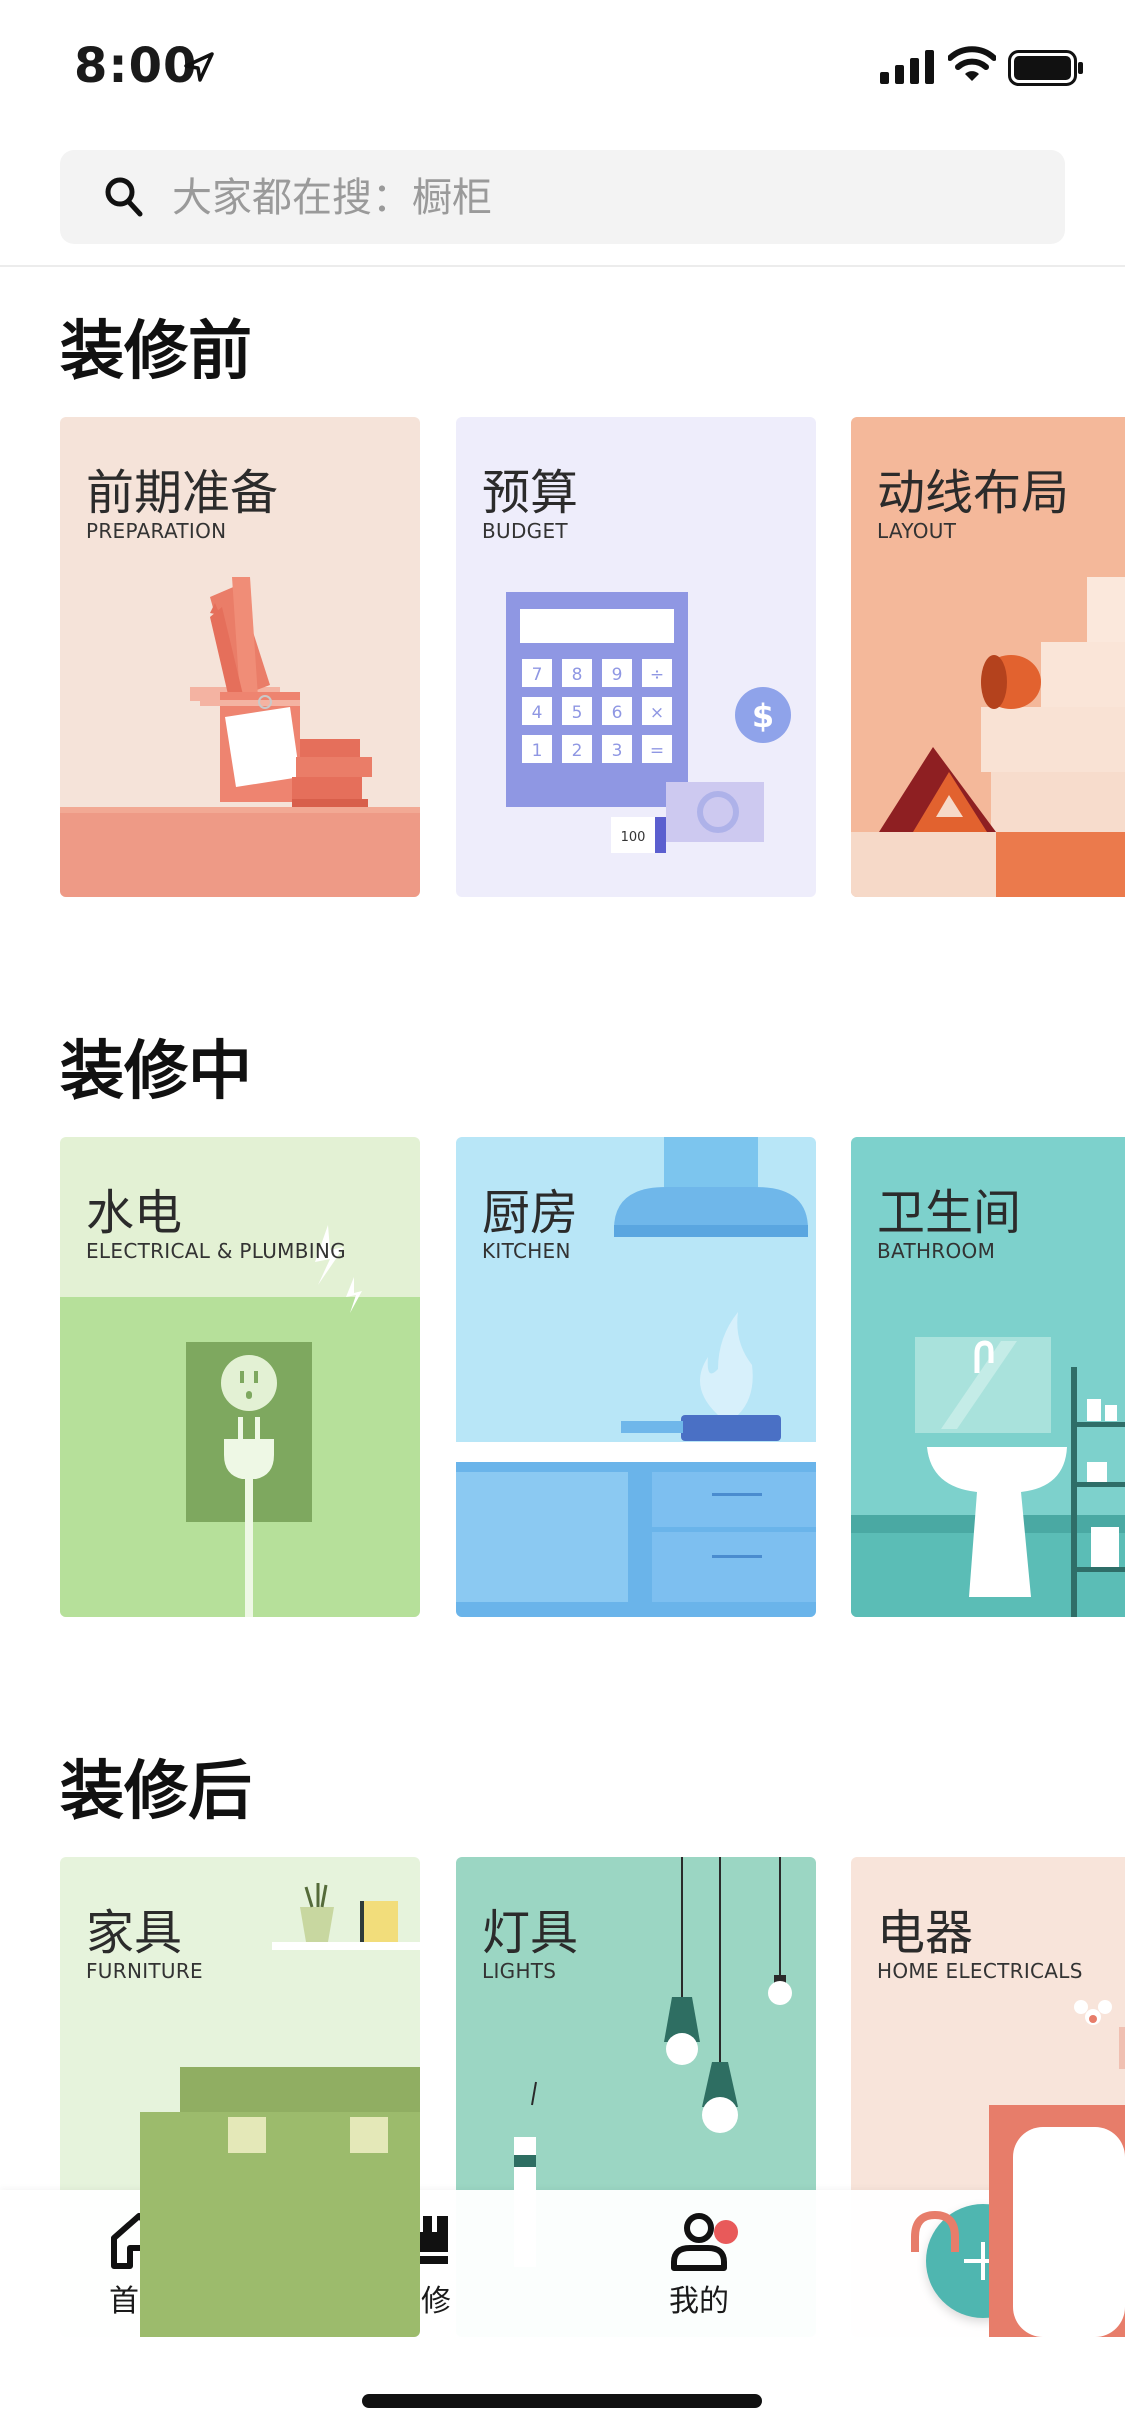  What do you see at coordinates (562, 266) in the screenshot?
I see `header-divider` at bounding box center [562, 266].